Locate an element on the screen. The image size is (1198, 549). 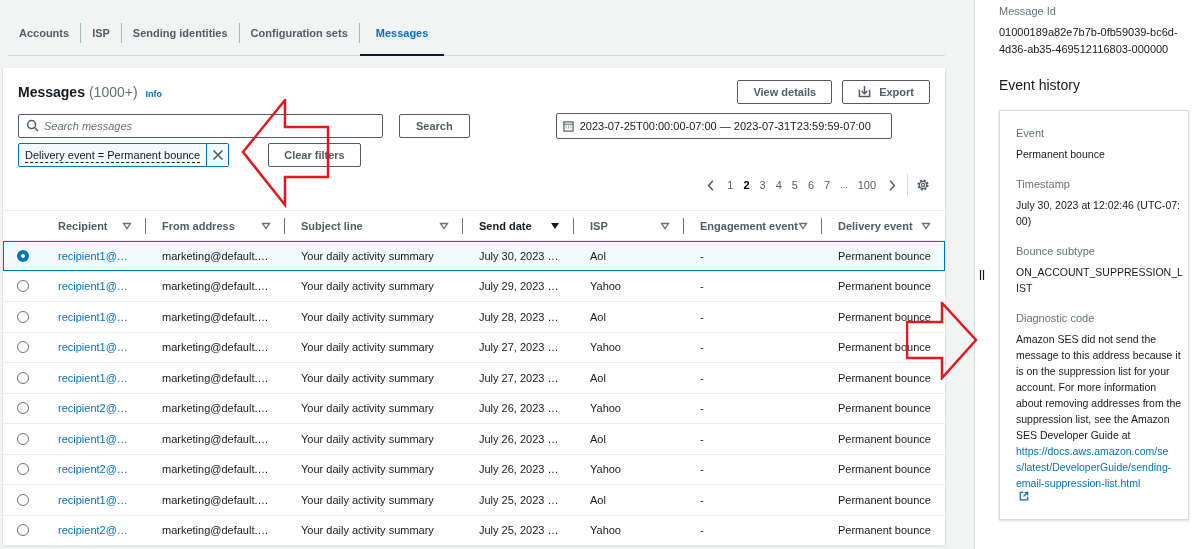
date-range-field: 2023-07-25T00:00:00-07:00 — 2023-07-31T23:59:59-07:00 is located at coordinates (723, 126).